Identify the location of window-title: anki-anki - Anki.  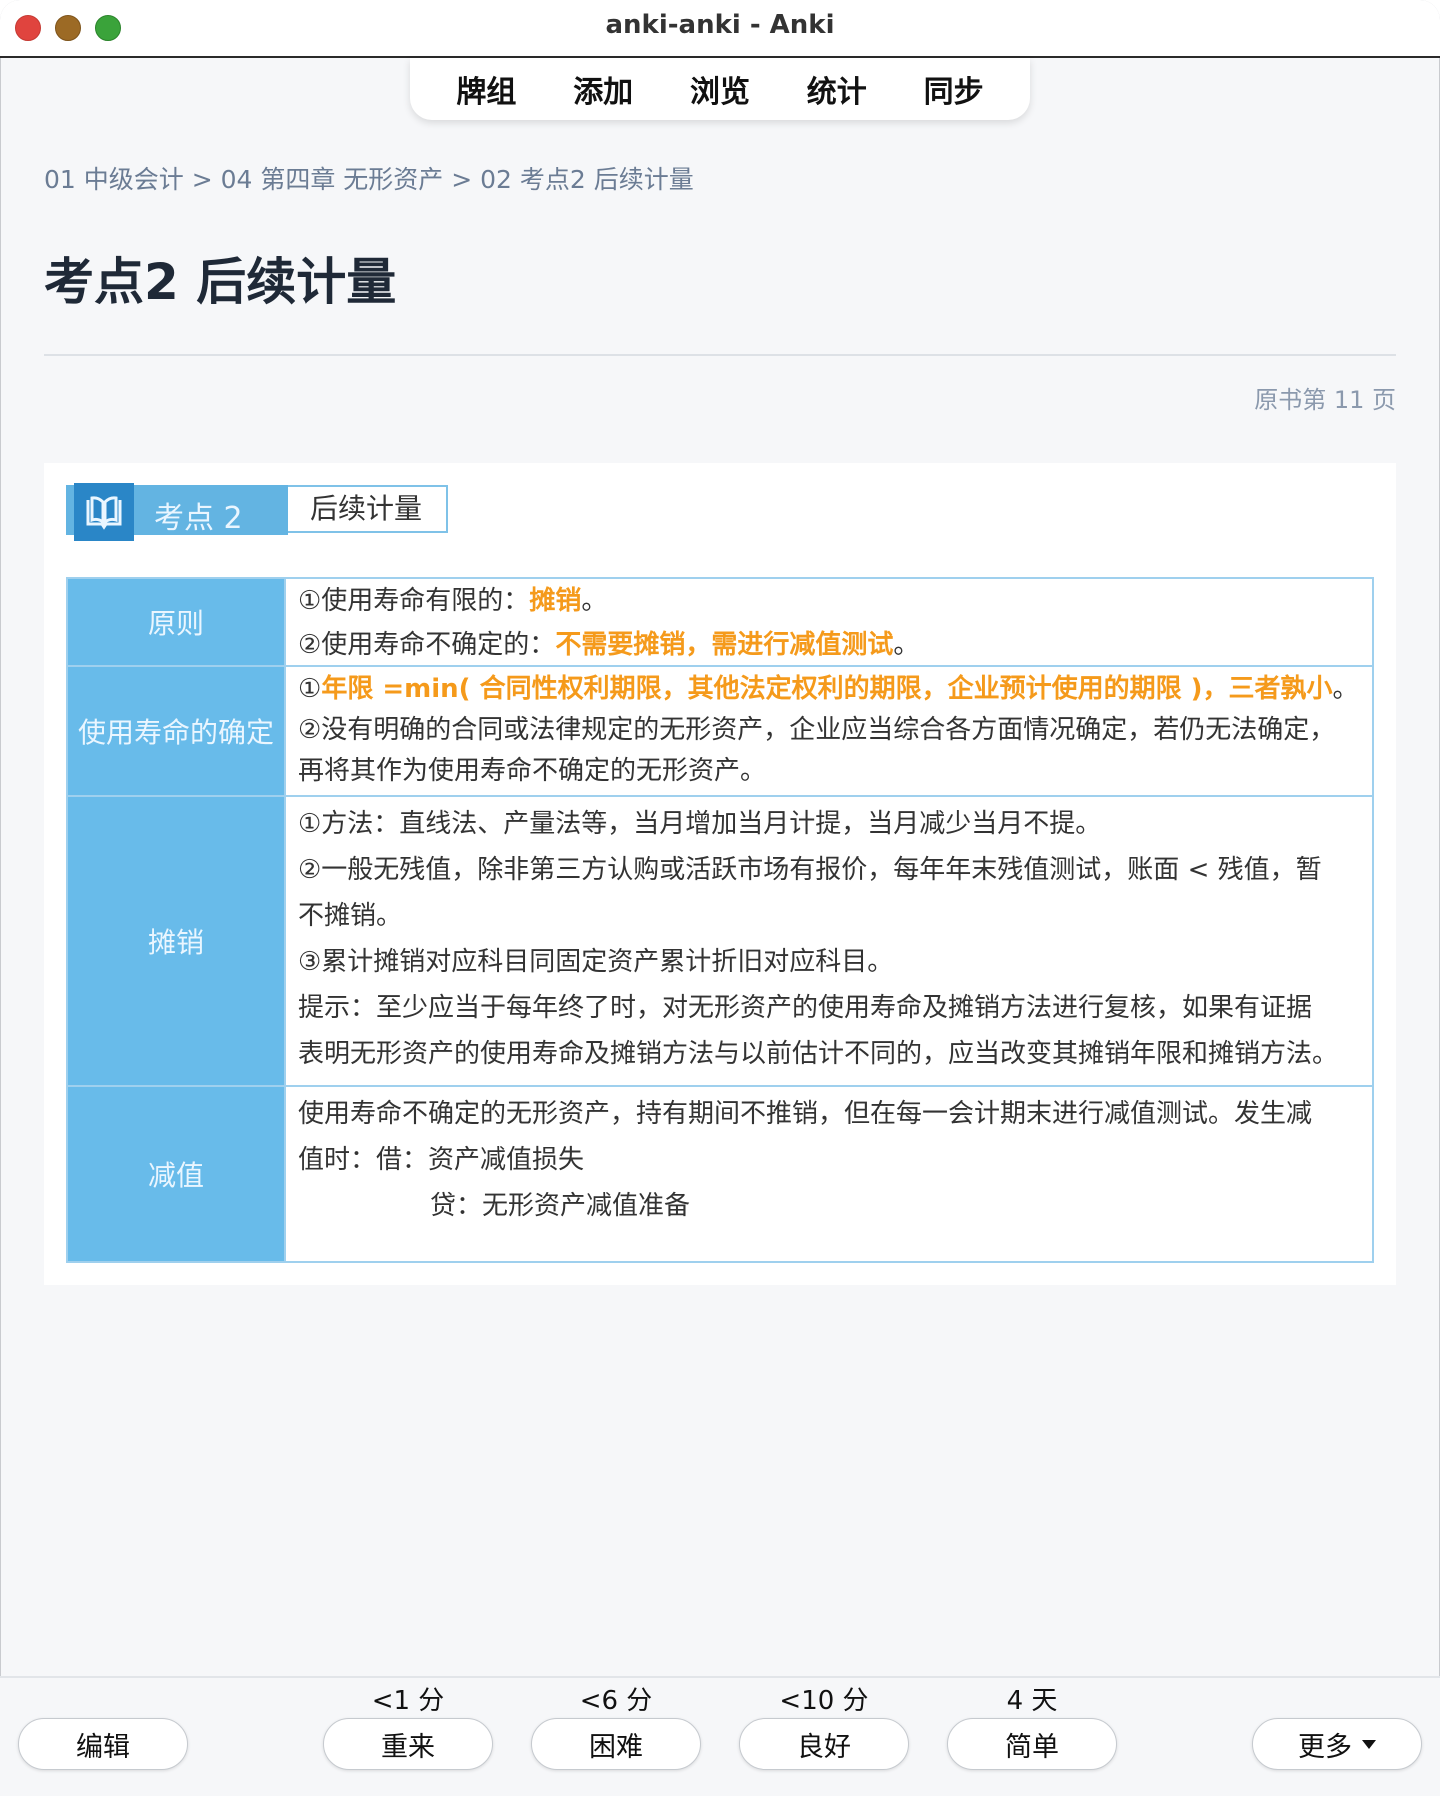
(720, 25).